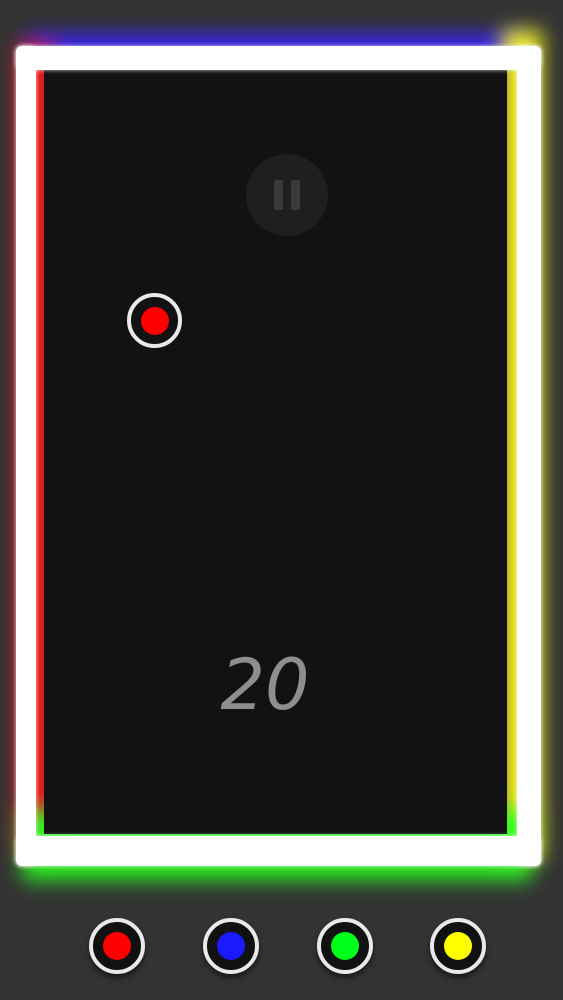 Image resolution: width=563 pixels, height=1000 pixels. I want to click on game-ball, so click(154, 320).